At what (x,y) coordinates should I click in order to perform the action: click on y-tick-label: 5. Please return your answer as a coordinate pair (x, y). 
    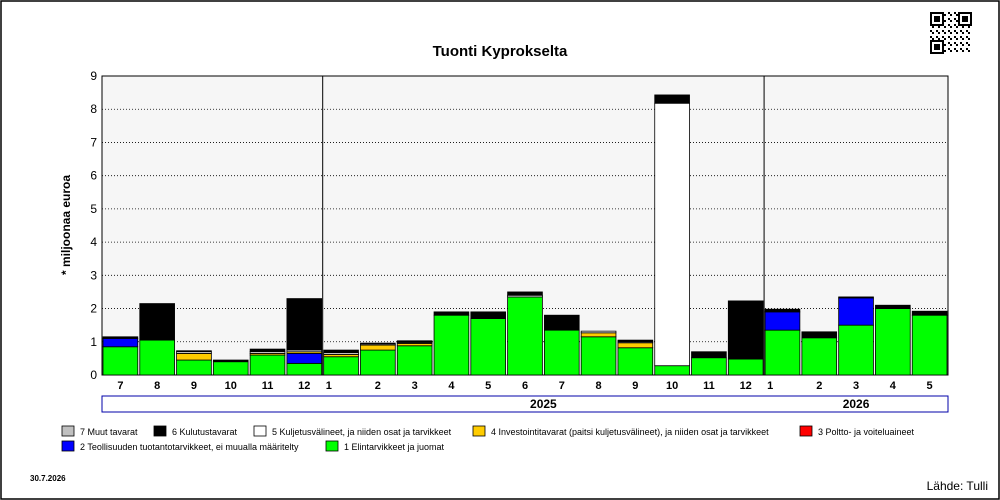
    Looking at the image, I should click on (93, 209).